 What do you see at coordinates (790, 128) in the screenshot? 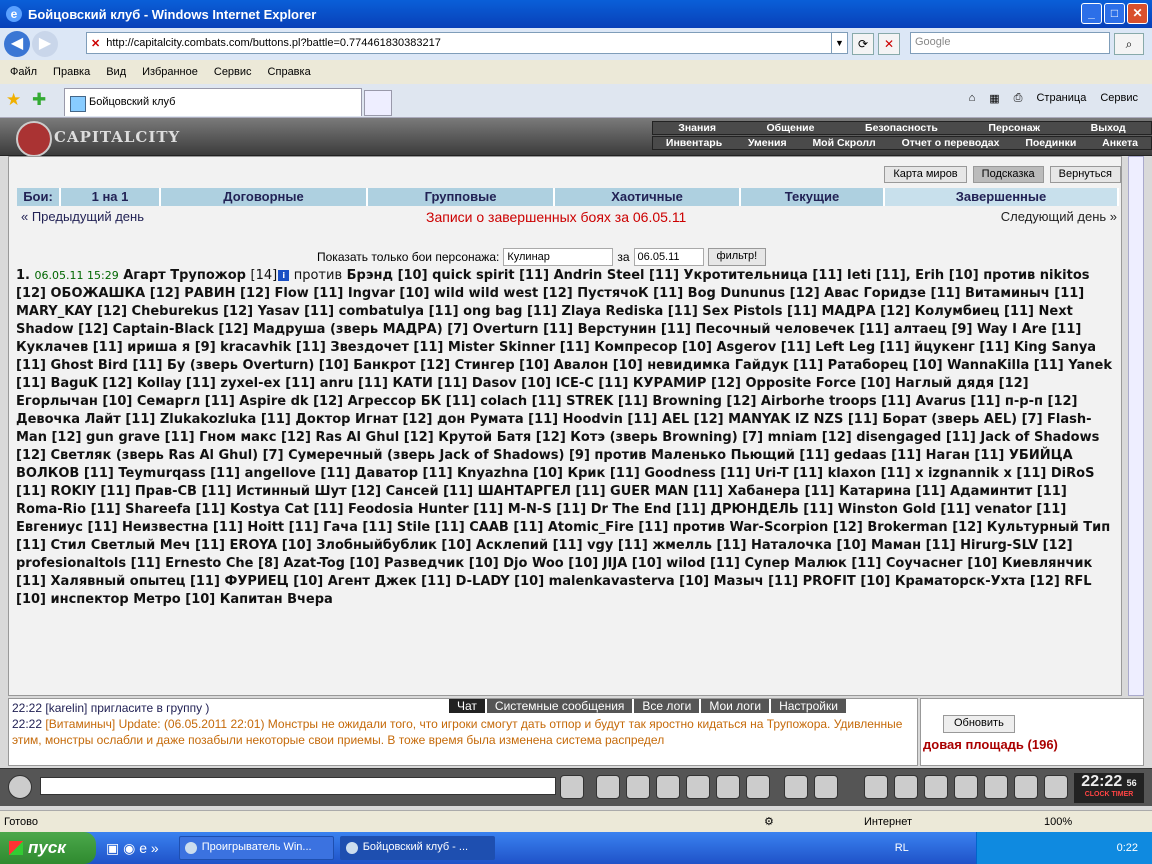
I see `menu-communication: Общение` at bounding box center [790, 128].